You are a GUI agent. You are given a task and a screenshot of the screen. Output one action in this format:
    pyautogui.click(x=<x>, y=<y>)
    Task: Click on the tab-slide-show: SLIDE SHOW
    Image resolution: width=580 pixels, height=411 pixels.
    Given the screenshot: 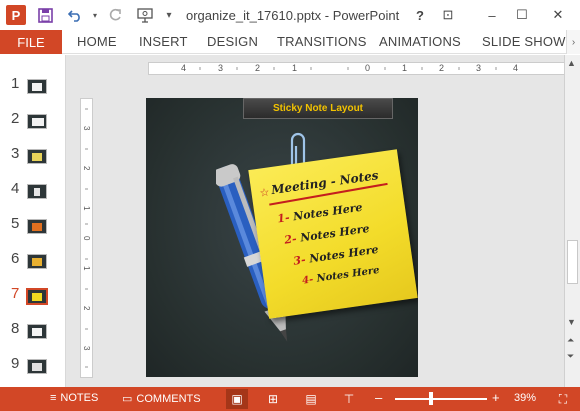 What is the action you would take?
    pyautogui.click(x=524, y=41)
    